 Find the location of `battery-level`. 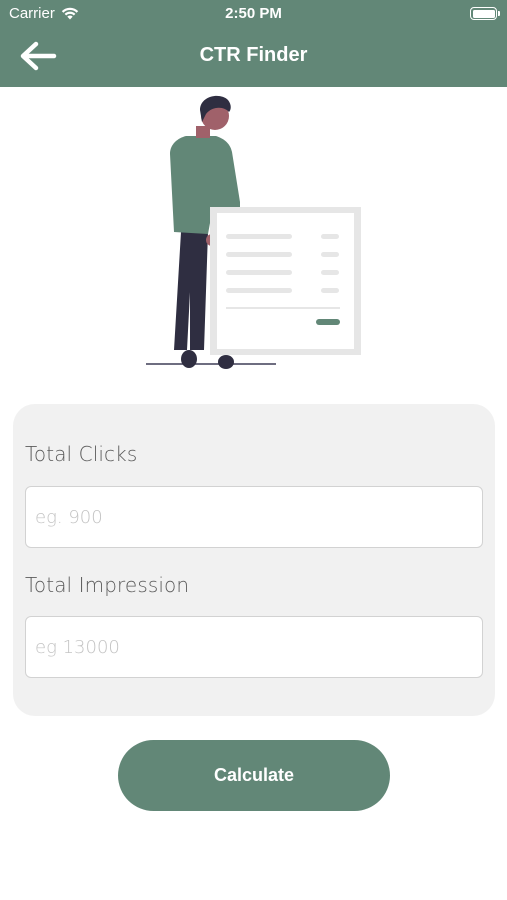

battery-level is located at coordinates (483, 13).